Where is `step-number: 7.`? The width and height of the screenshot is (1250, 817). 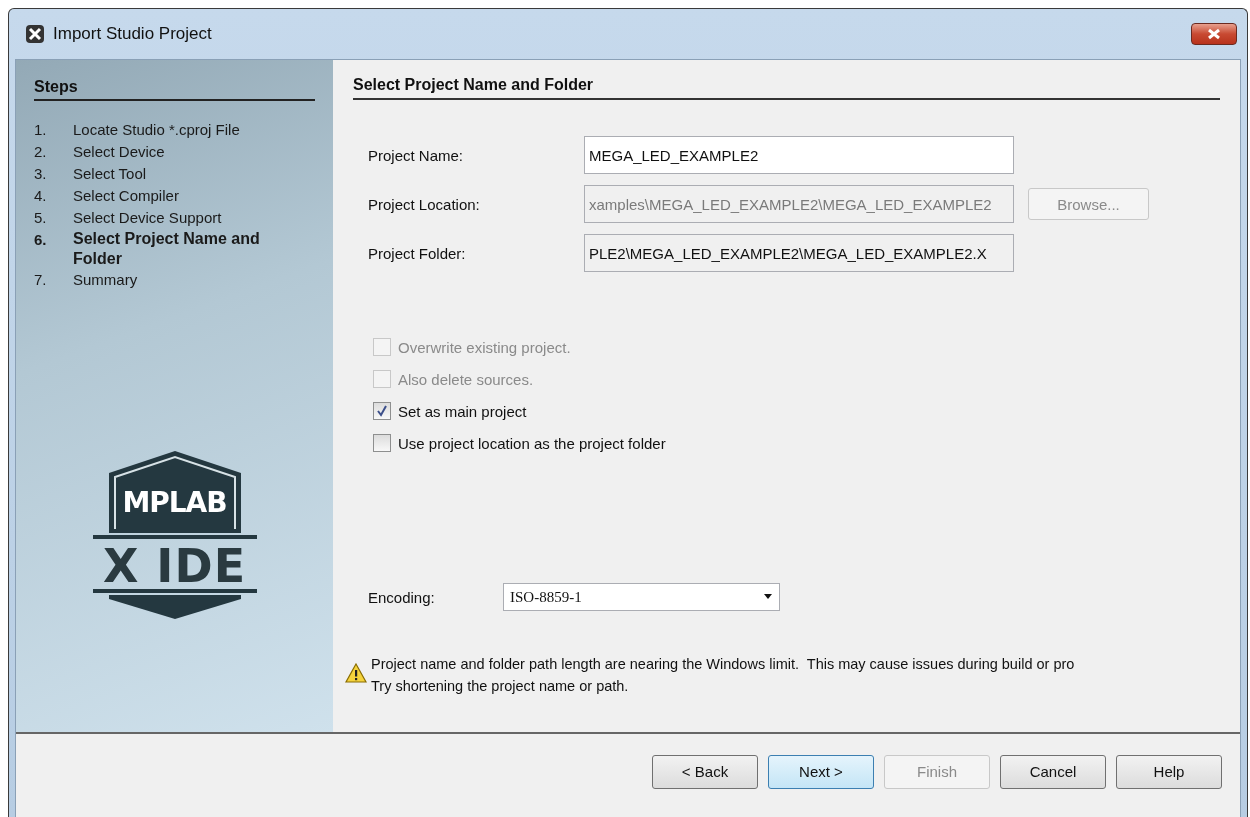 step-number: 7. is located at coordinates (41, 280).